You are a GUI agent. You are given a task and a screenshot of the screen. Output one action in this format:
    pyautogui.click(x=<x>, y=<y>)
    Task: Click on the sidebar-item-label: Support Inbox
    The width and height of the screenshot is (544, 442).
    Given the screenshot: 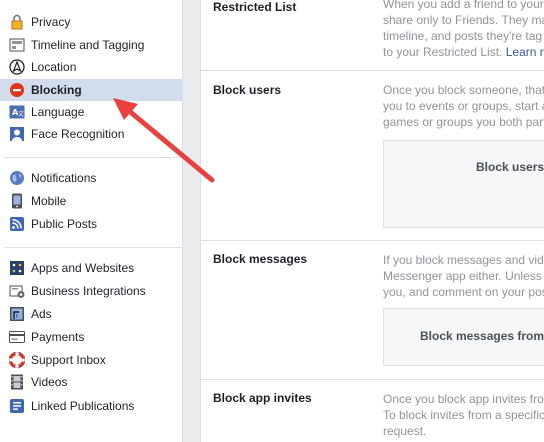 What is the action you would take?
    pyautogui.click(x=68, y=360)
    